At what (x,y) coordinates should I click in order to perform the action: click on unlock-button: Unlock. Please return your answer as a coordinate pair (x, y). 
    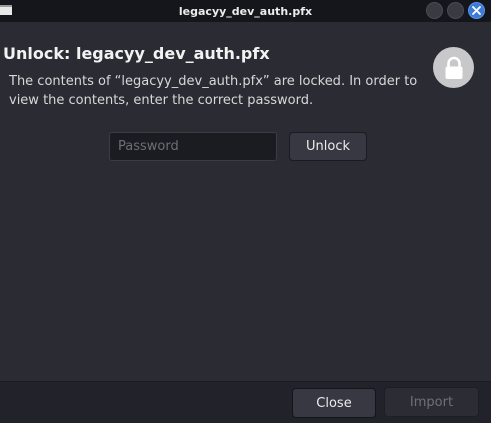
    Looking at the image, I should click on (328, 146).